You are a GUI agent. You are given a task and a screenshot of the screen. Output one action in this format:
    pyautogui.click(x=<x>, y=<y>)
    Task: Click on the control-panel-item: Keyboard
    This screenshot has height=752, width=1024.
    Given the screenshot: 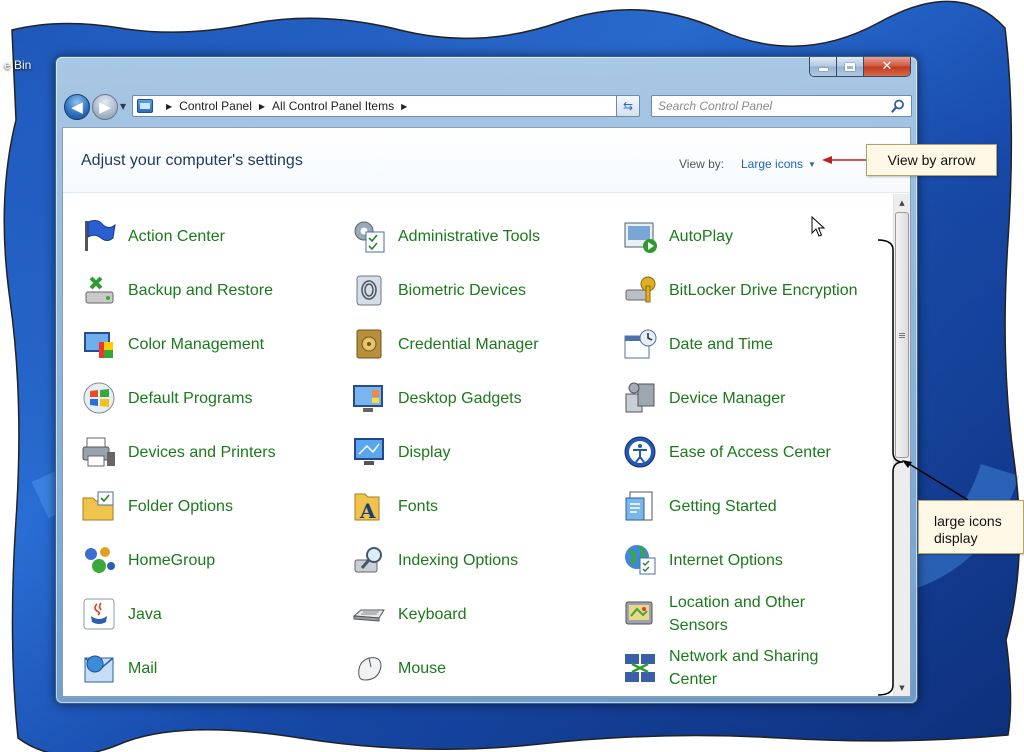 What is the action you would take?
    pyautogui.click(x=409, y=614)
    